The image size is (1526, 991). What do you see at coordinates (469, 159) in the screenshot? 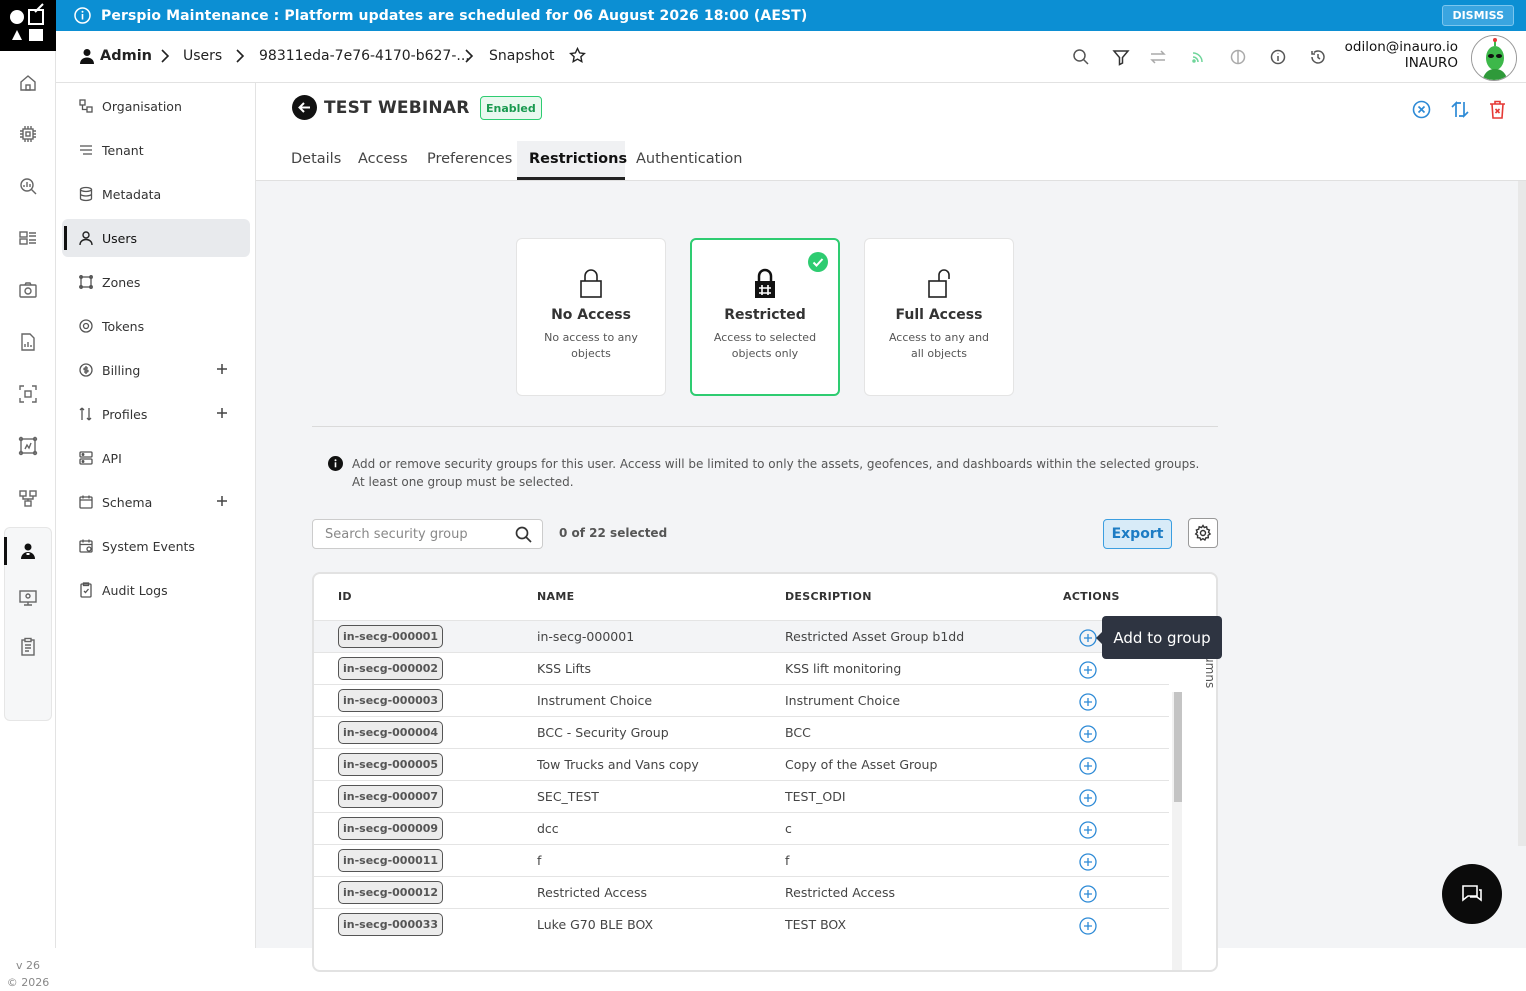
I see `tab-preferences: Preferences` at bounding box center [469, 159].